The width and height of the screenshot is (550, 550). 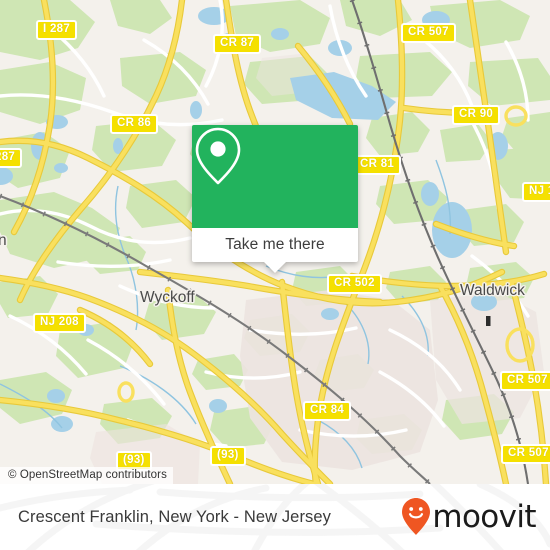 I want to click on map-pin-icon, so click(x=218, y=156).